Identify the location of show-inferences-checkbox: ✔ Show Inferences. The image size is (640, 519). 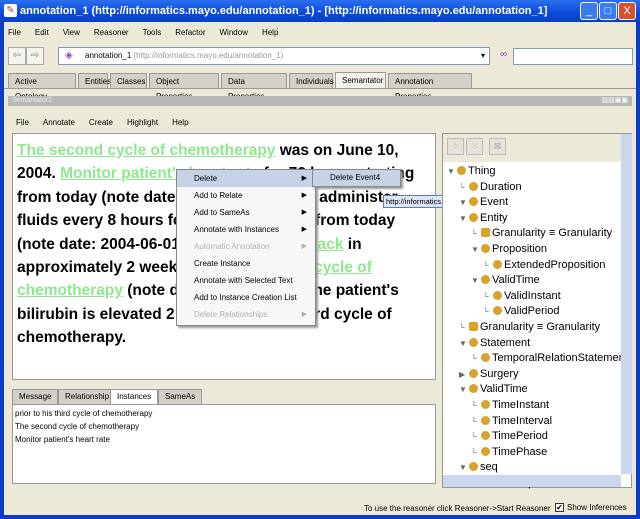
(591, 507).